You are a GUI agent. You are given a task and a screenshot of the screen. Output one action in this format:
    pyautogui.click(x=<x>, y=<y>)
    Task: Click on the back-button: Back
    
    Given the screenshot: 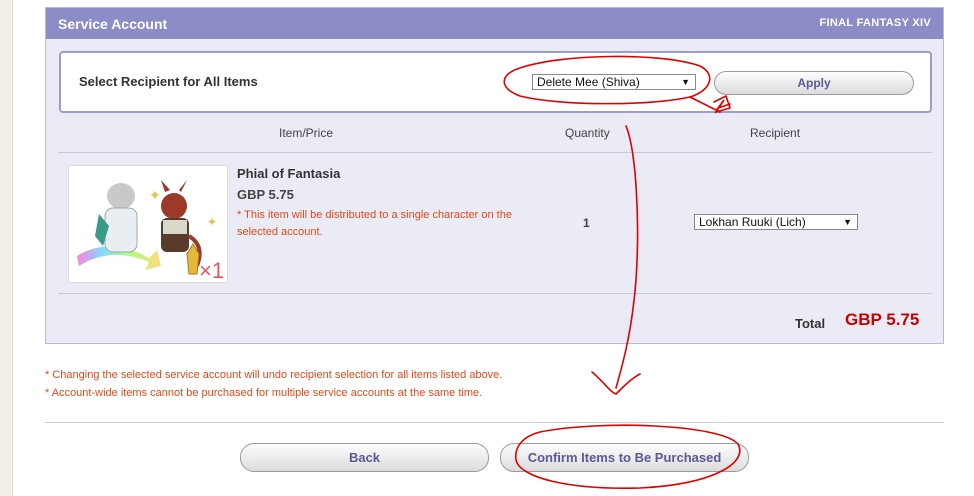 What is the action you would take?
    pyautogui.click(x=364, y=457)
    